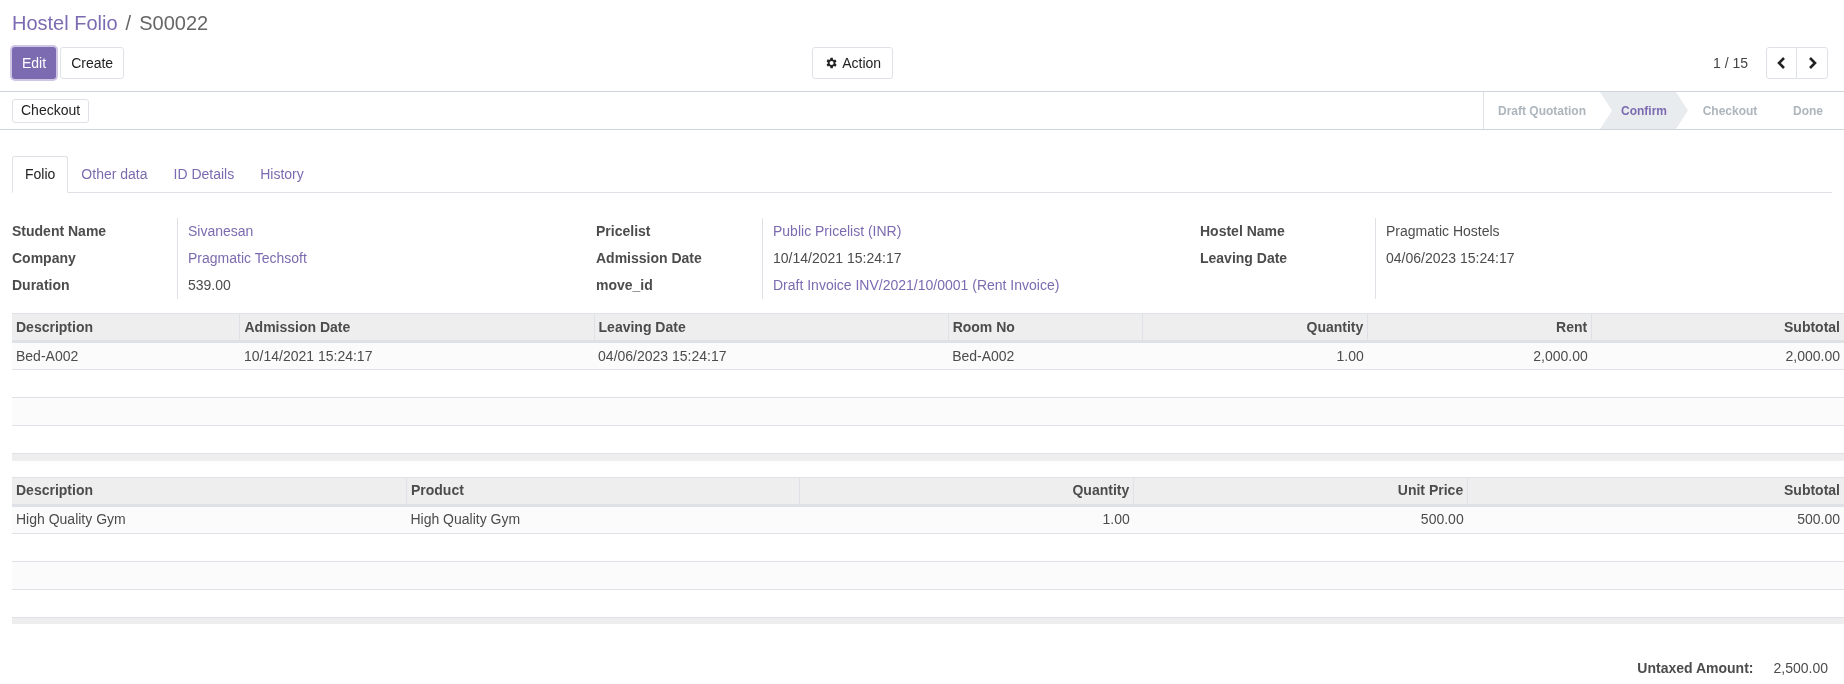 The height and width of the screenshot is (684, 1844). What do you see at coordinates (386, 231) in the screenshot?
I see `field-link: Sivanesan` at bounding box center [386, 231].